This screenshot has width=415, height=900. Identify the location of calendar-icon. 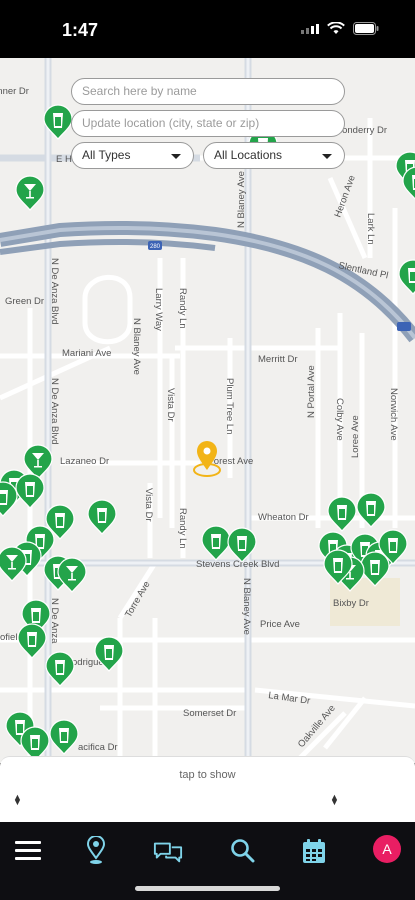
(314, 851).